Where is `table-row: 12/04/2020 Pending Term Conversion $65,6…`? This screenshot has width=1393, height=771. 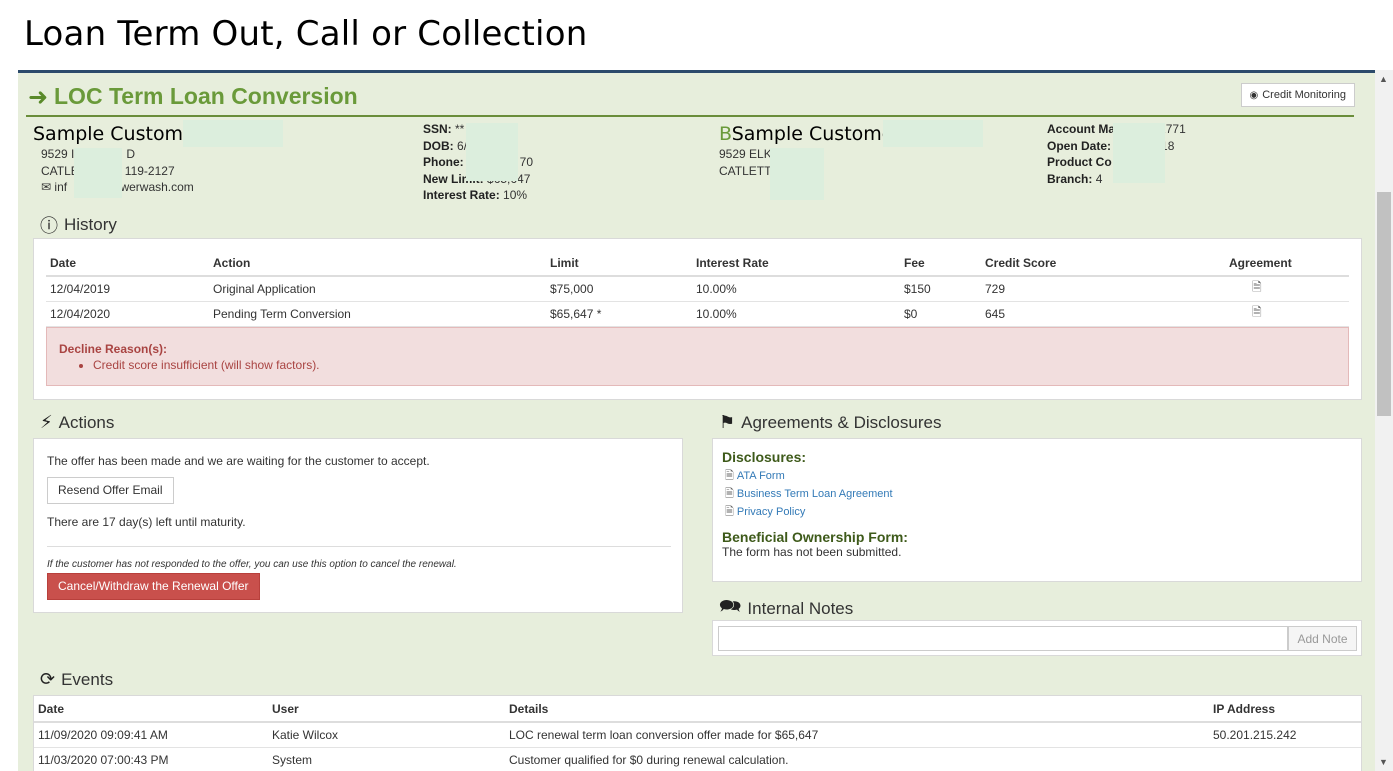
table-row: 12/04/2020 Pending Term Conversion $65,6… is located at coordinates (697, 314).